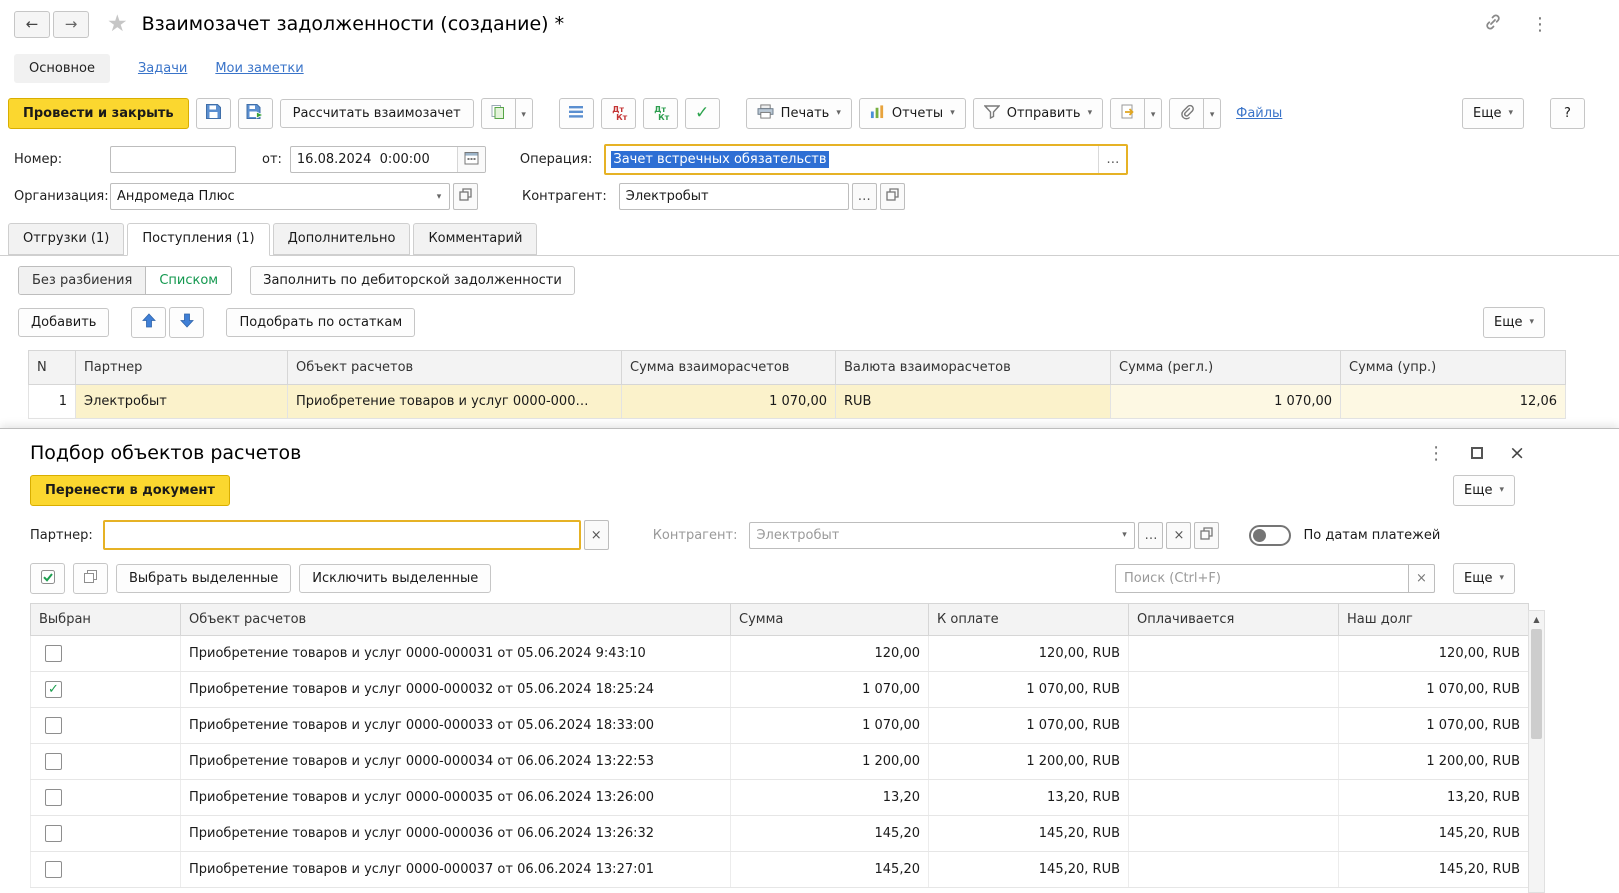 The width and height of the screenshot is (1619, 893). What do you see at coordinates (733, 196) in the screenshot?
I see `counterparty-input` at bounding box center [733, 196].